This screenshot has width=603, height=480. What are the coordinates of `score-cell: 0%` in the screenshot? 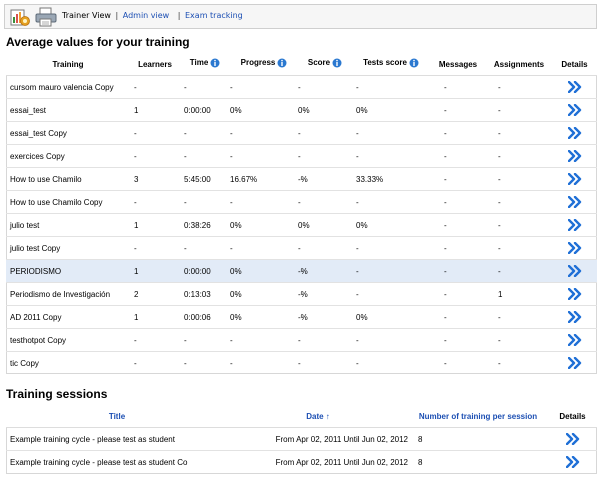 It's located at (325, 110).